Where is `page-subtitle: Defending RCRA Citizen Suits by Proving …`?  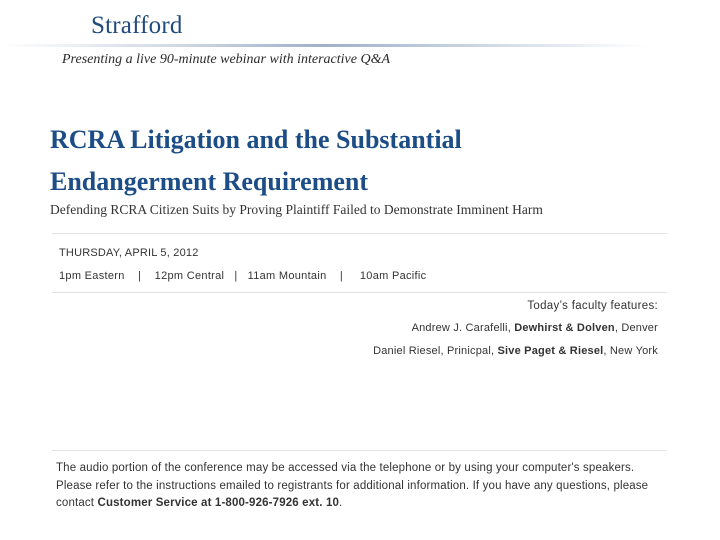 page-subtitle: Defending RCRA Citizen Suits by Proving … is located at coordinates (296, 209).